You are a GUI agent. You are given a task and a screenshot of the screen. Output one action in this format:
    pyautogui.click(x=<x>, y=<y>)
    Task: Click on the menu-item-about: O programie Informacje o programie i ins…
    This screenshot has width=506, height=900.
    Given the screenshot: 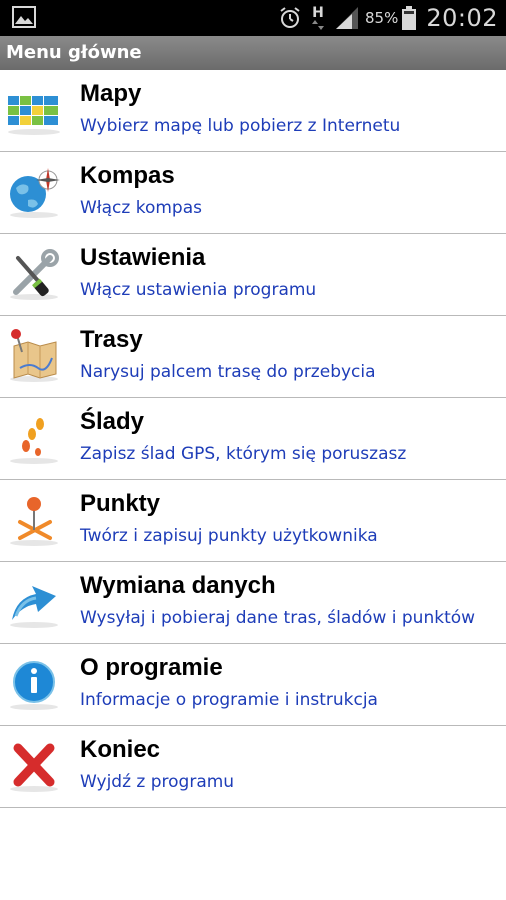 What is the action you would take?
    pyautogui.click(x=253, y=685)
    